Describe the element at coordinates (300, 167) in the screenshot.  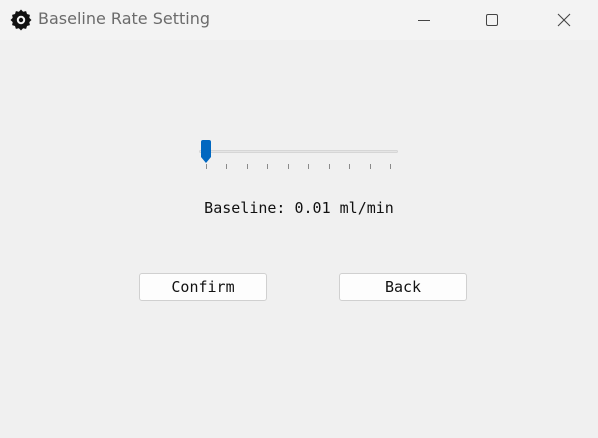
I see `slider-ticks` at that location.